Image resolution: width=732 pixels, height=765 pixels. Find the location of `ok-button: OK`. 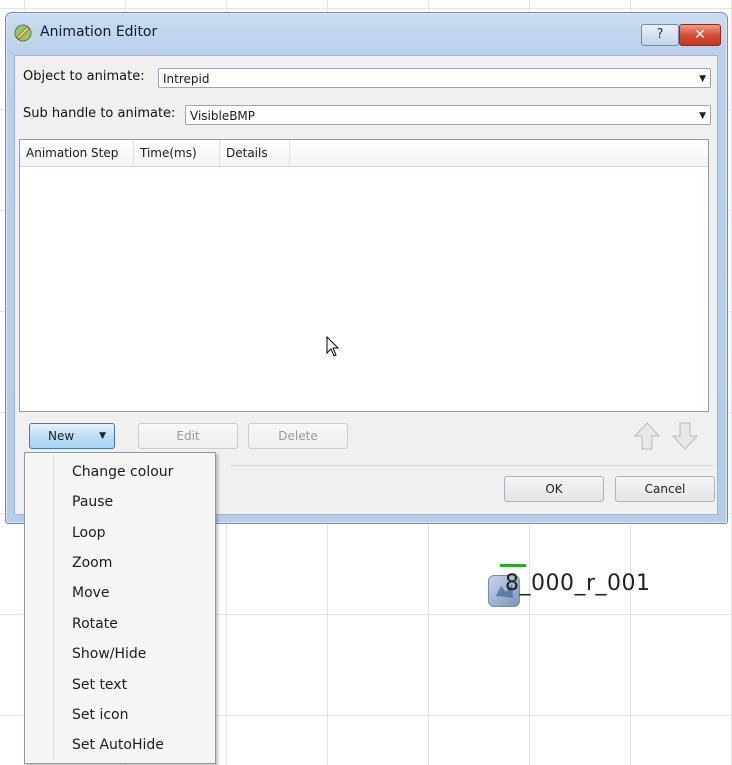

ok-button: OK is located at coordinates (554, 489).